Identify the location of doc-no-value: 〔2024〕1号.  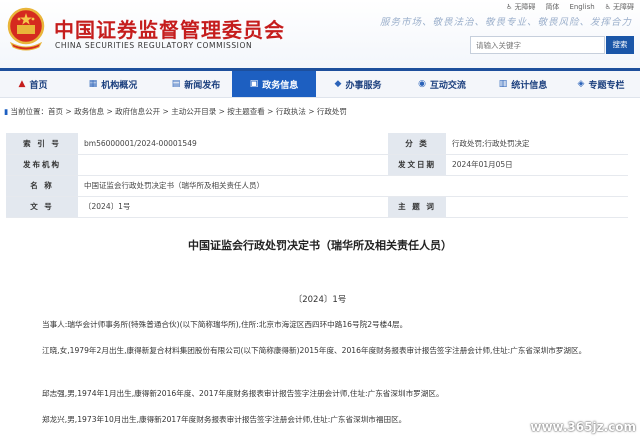
(233, 207).